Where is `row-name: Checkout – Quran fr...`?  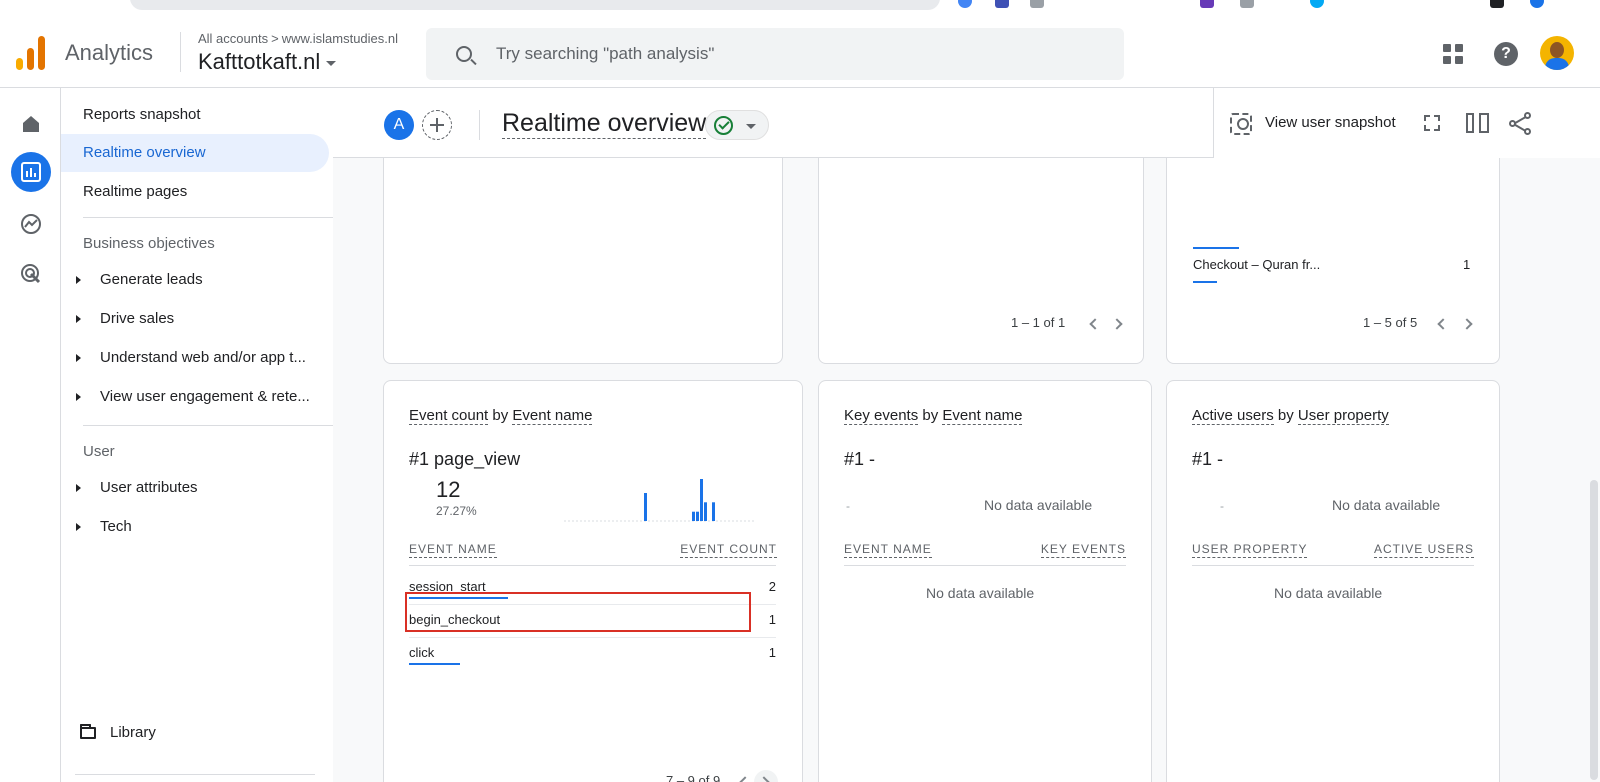 row-name: Checkout – Quran fr... is located at coordinates (1256, 264).